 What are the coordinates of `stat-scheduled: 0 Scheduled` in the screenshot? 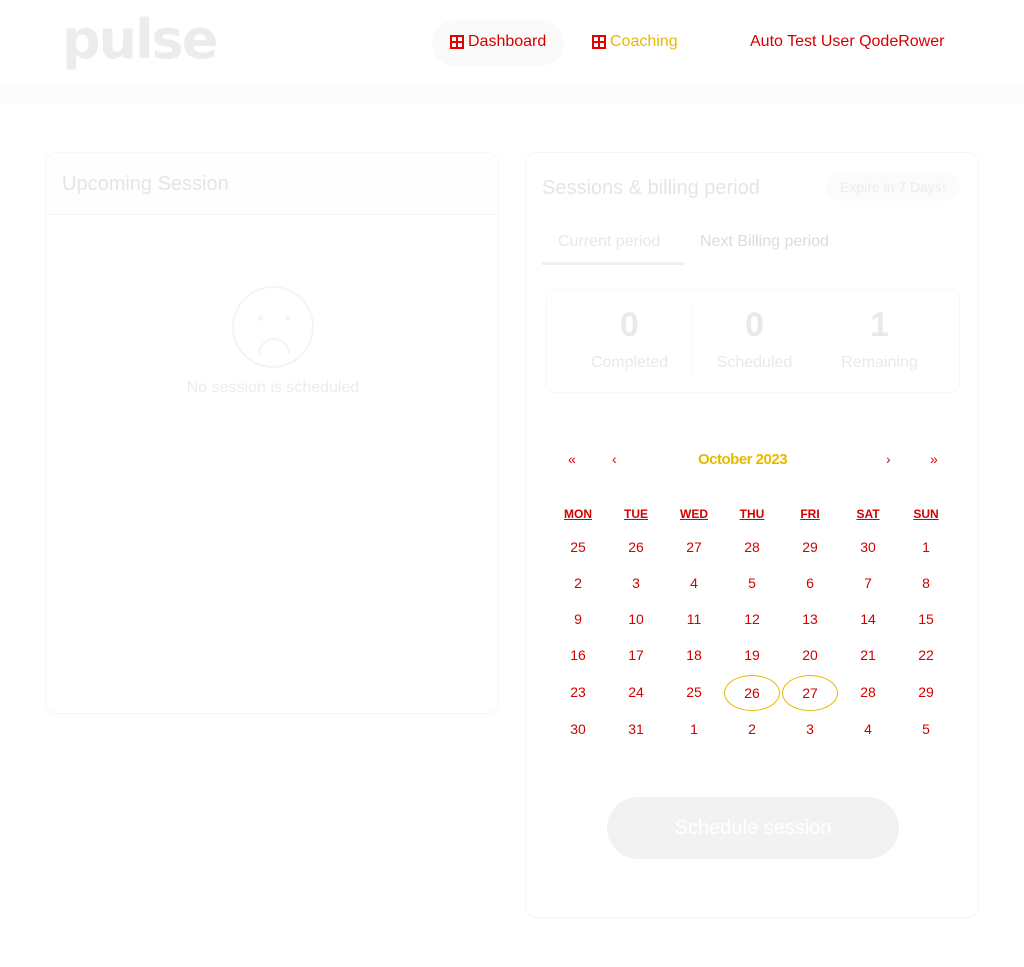 It's located at (754, 341).